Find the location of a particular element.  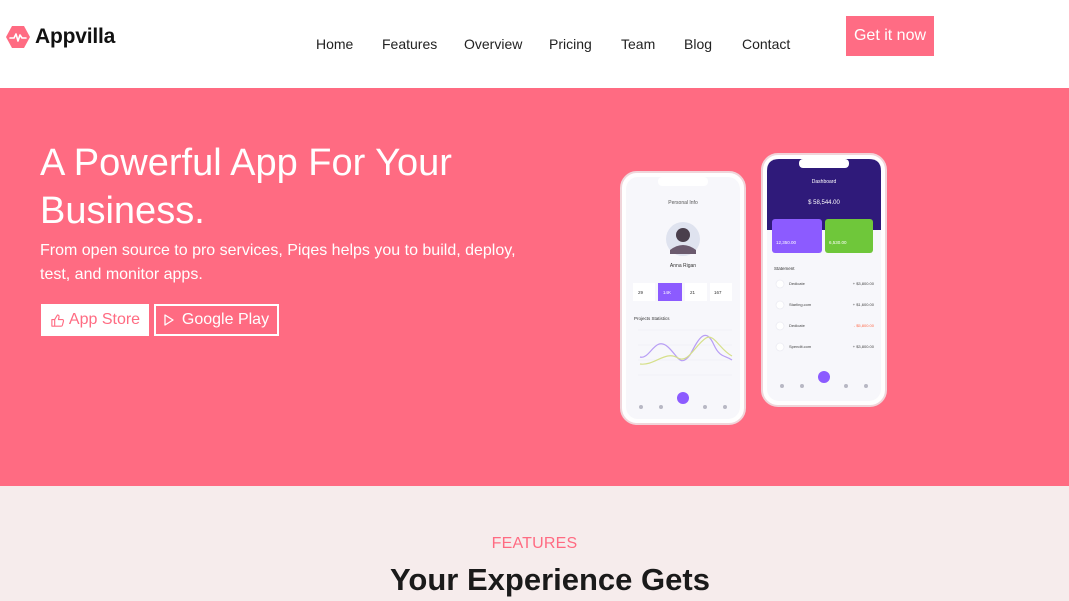

app-store-button: App Store is located at coordinates (95, 320).